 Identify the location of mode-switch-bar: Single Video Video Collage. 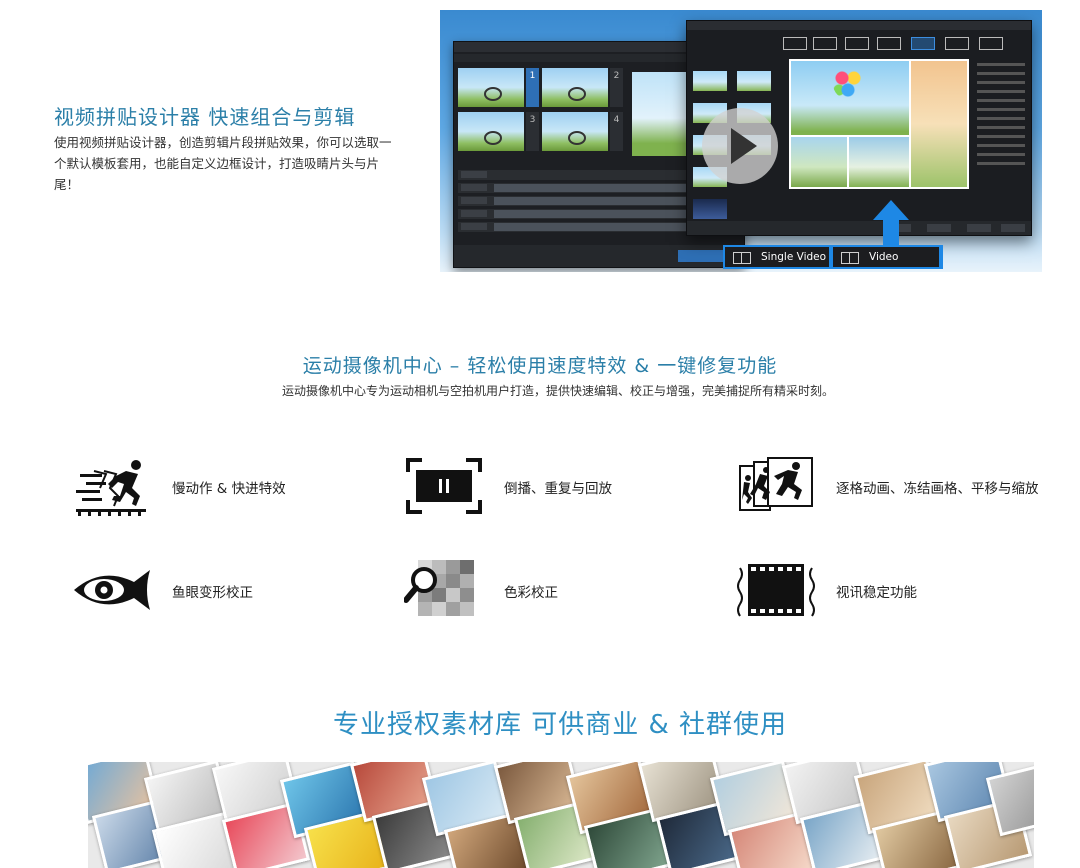
(833, 258).